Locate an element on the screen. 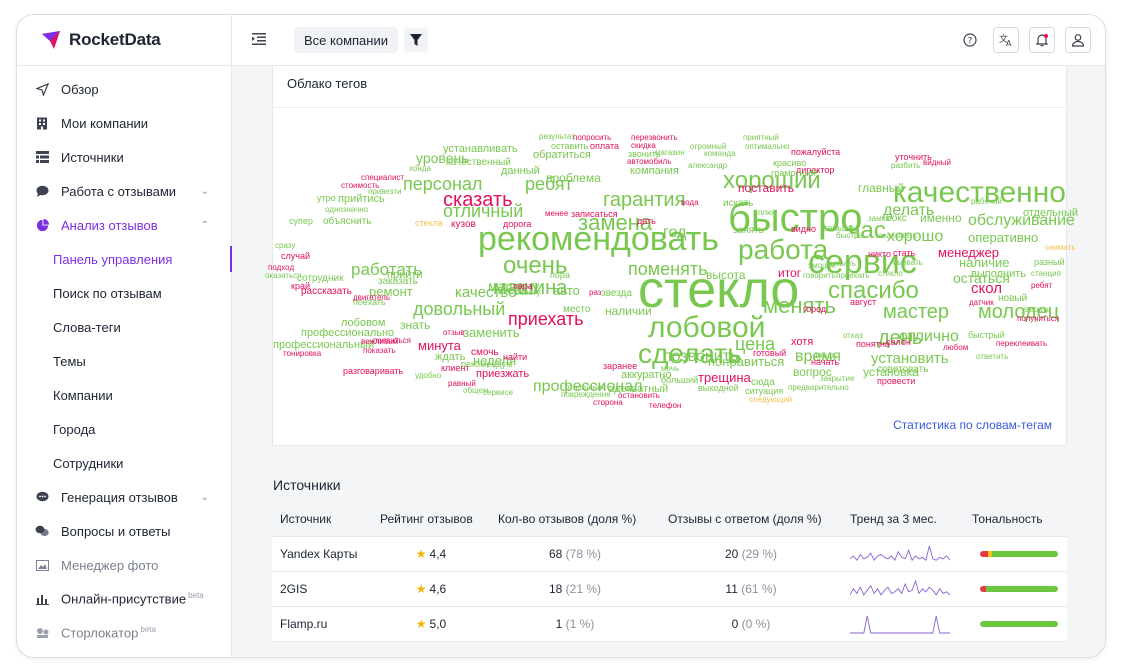 This screenshot has height=670, width=1124. column-header: Кол-во отзывов (доля %) is located at coordinates (575, 519).